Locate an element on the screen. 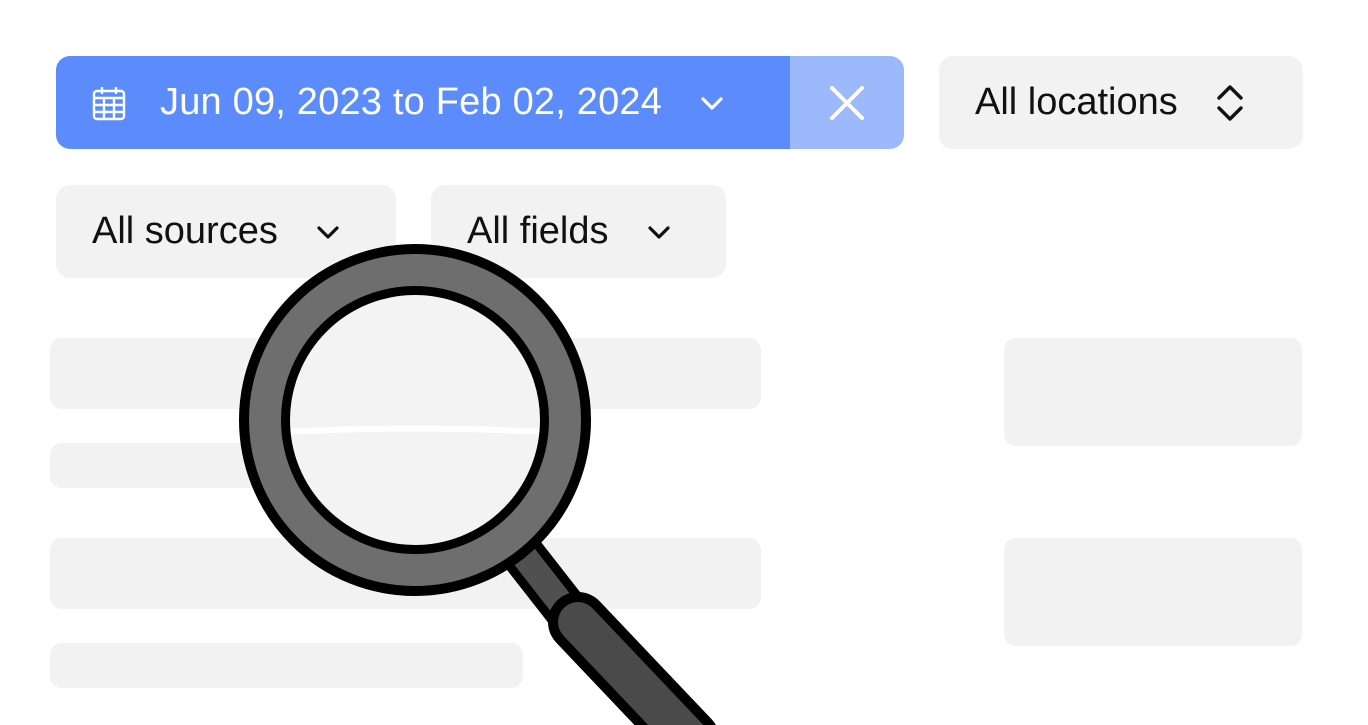 Image resolution: width=1368 pixels, height=725 pixels. sources-select: All sources is located at coordinates (226, 231).